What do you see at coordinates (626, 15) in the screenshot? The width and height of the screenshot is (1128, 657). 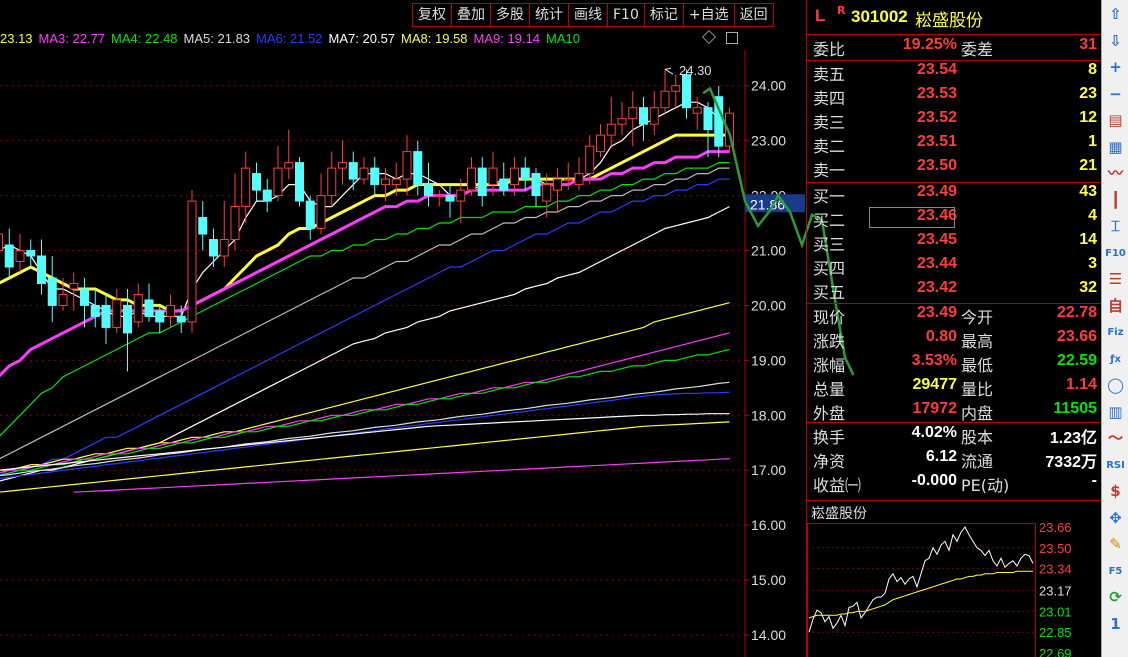 I see `toolbar-button-5: F10` at bounding box center [626, 15].